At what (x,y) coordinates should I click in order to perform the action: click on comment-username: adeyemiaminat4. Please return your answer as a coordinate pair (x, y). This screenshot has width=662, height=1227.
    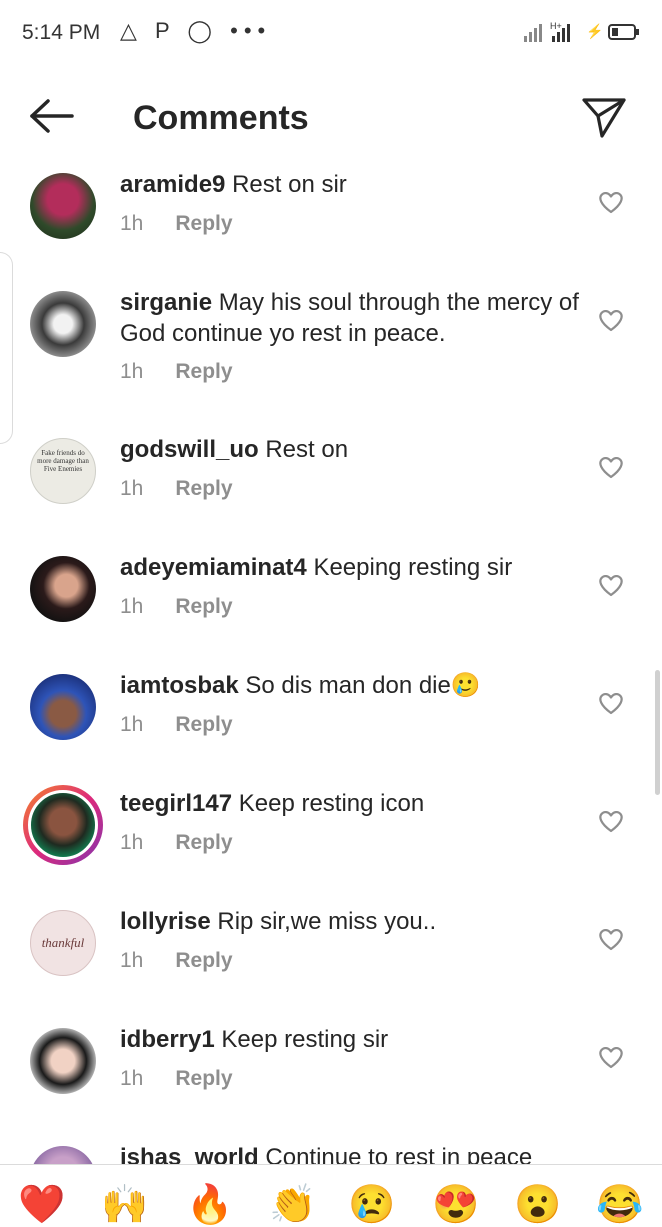
    Looking at the image, I should click on (213, 567).